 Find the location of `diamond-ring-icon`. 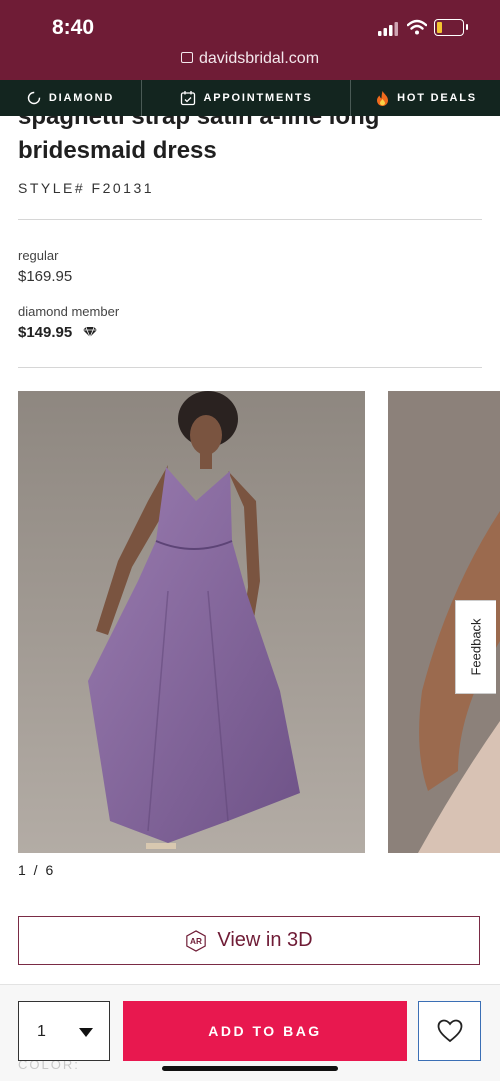

diamond-ring-icon is located at coordinates (34, 98).